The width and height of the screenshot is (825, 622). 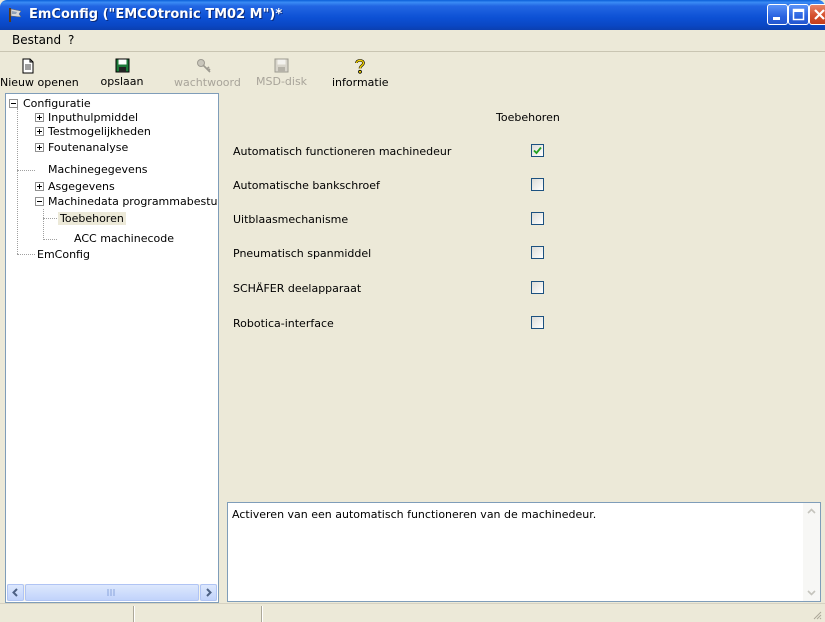 What do you see at coordinates (817, 615) in the screenshot?
I see `resize-grip-icon` at bounding box center [817, 615].